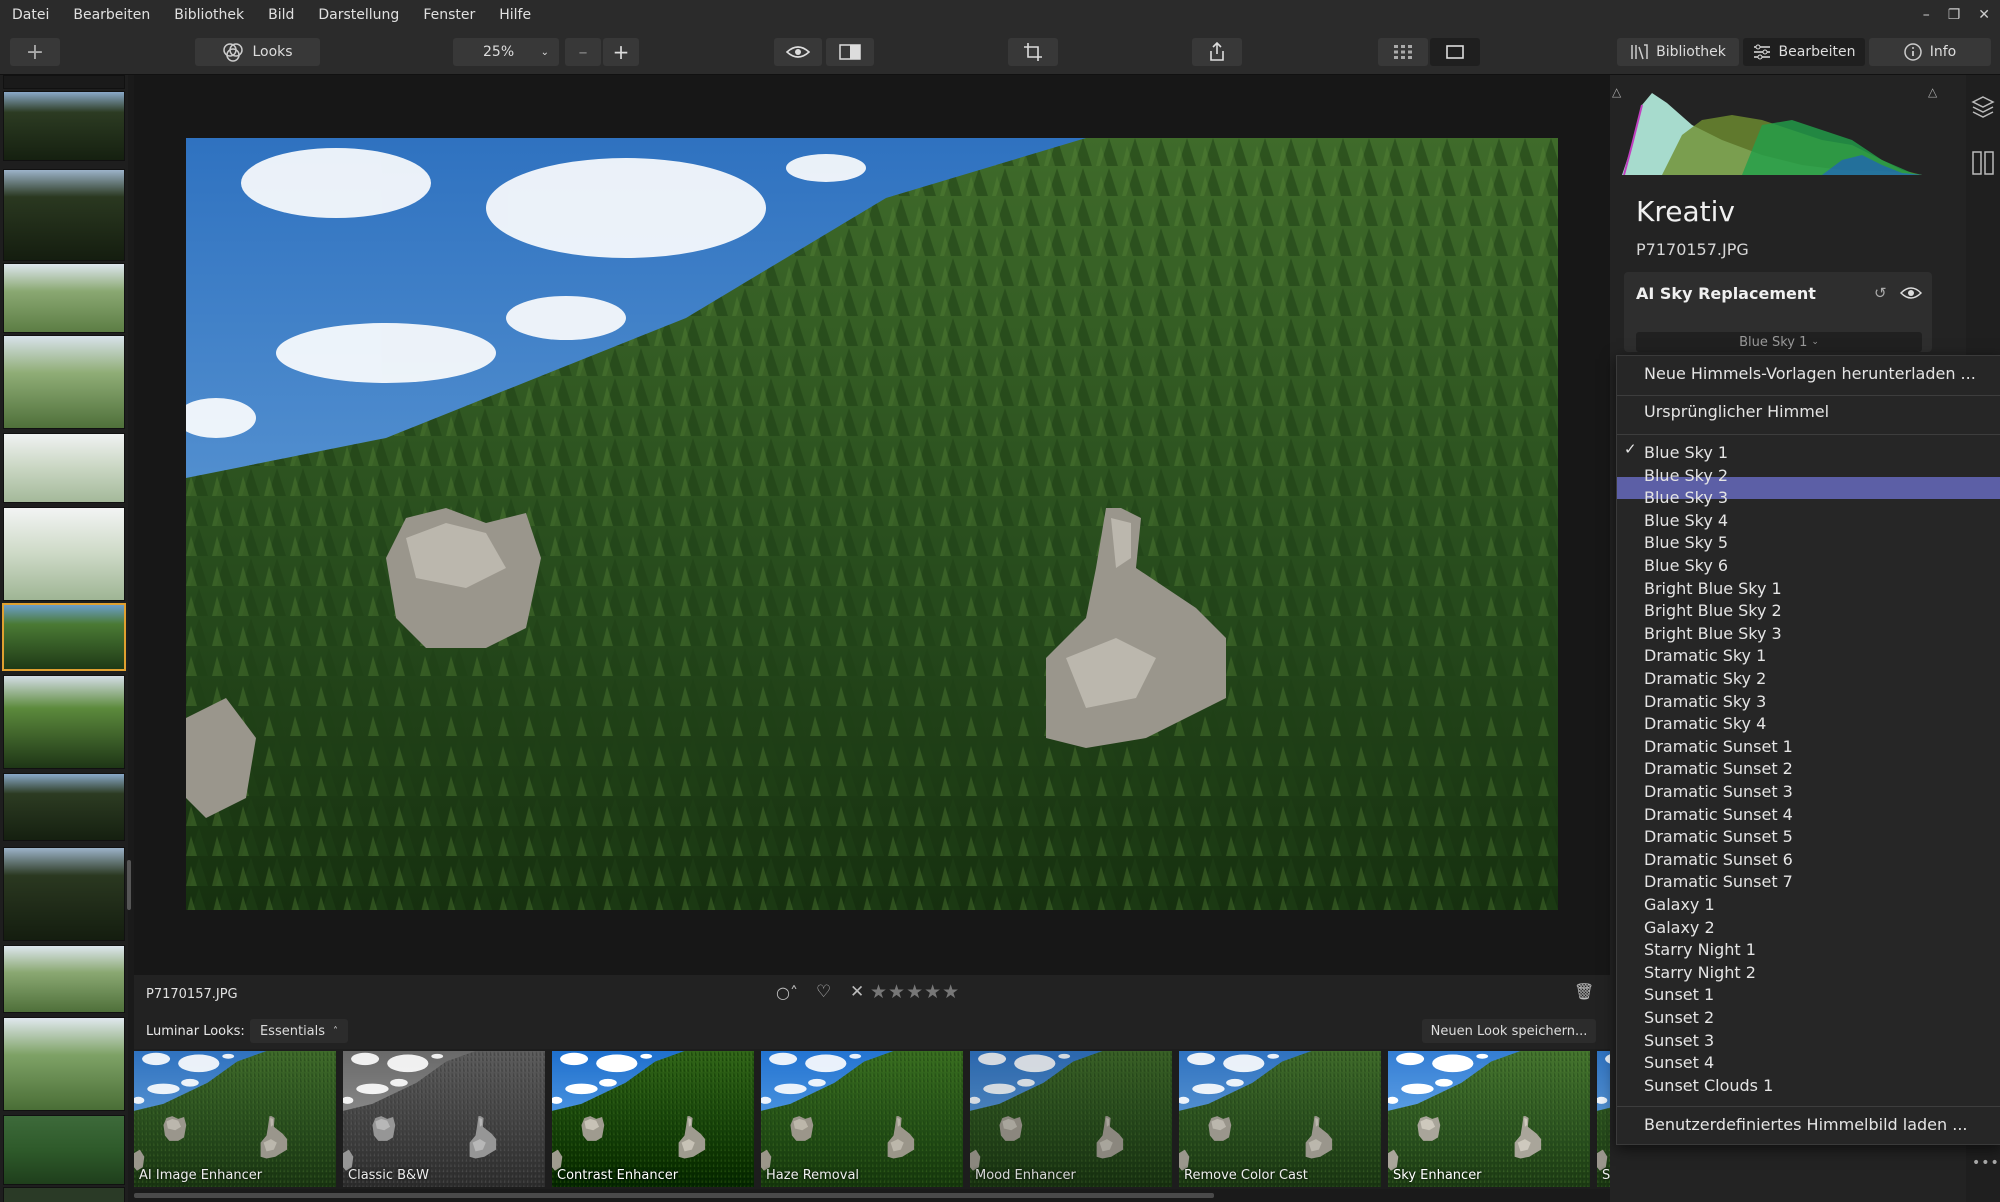 This screenshot has height=1202, width=2000. What do you see at coordinates (449, 15) in the screenshot?
I see `menu-fenster: Fenster` at bounding box center [449, 15].